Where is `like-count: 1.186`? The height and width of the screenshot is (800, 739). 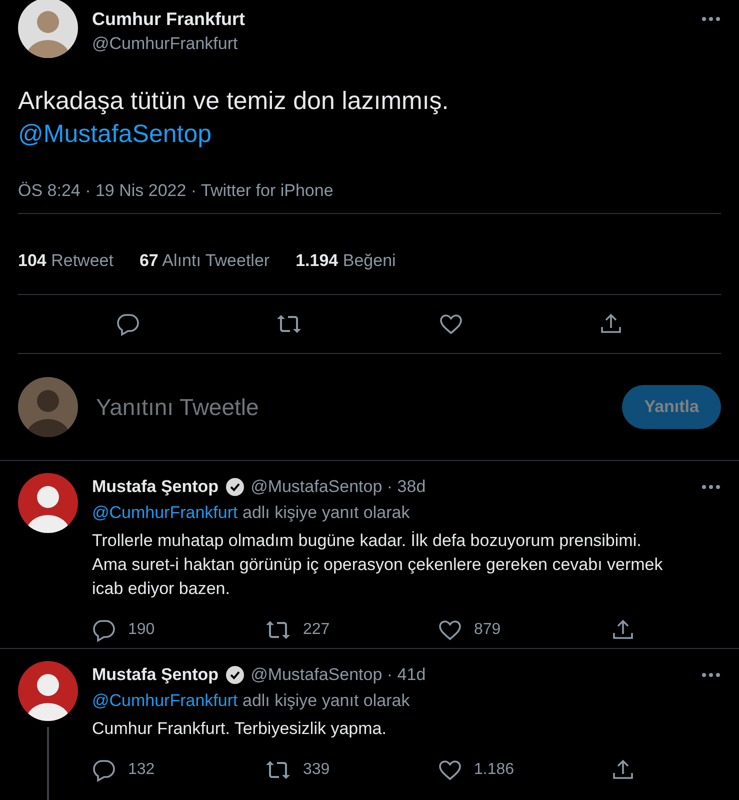 like-count: 1.186 is located at coordinates (494, 770).